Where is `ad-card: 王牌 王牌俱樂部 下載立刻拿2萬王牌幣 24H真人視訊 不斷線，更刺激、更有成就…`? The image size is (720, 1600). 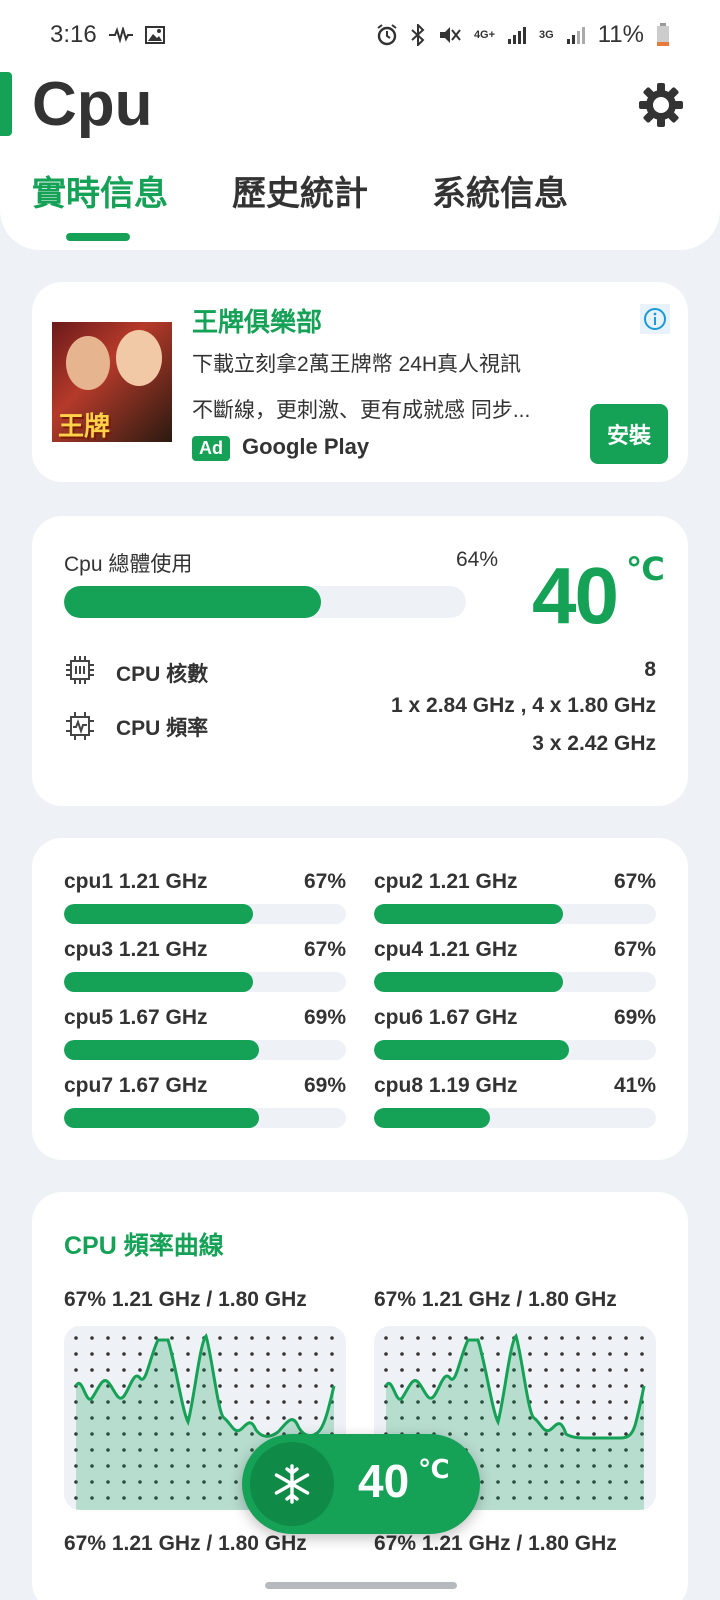 ad-card: 王牌 王牌俱樂部 下載立刻拿2萬王牌幣 24H真人視訊 不斷線，更刺激、更有成就… is located at coordinates (360, 382).